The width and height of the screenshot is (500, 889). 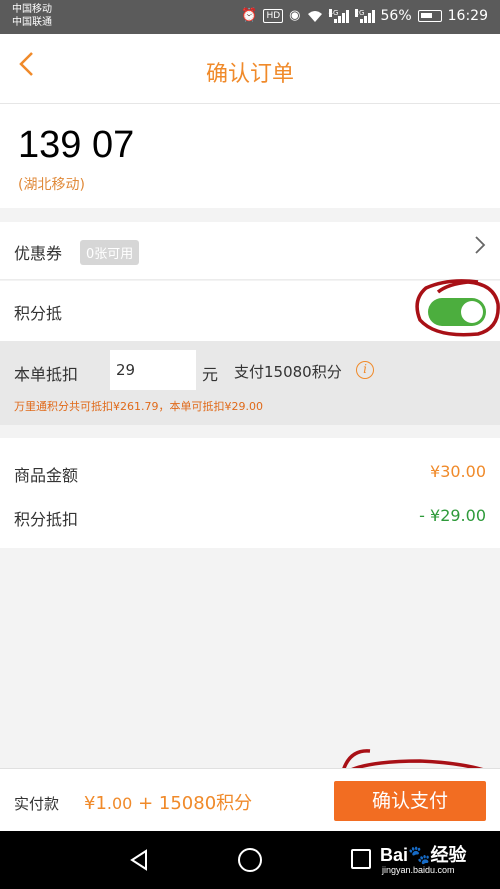 I want to click on carrier-2: 中国联通, so click(x=32, y=22).